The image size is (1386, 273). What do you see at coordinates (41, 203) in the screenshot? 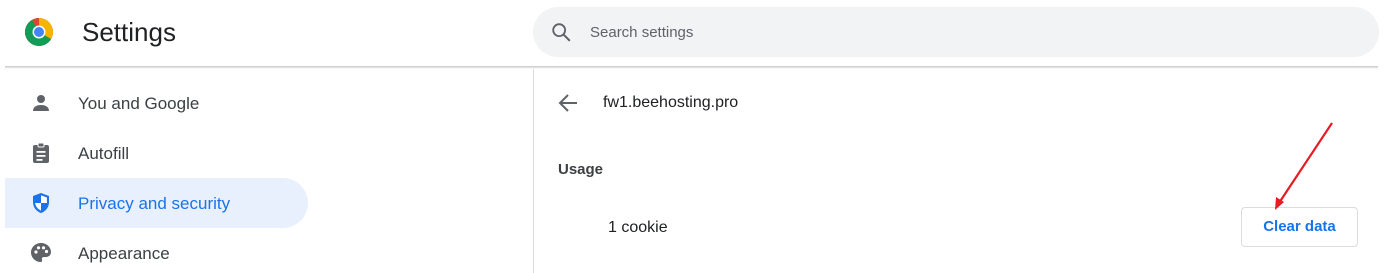
I see `shield-icon` at bounding box center [41, 203].